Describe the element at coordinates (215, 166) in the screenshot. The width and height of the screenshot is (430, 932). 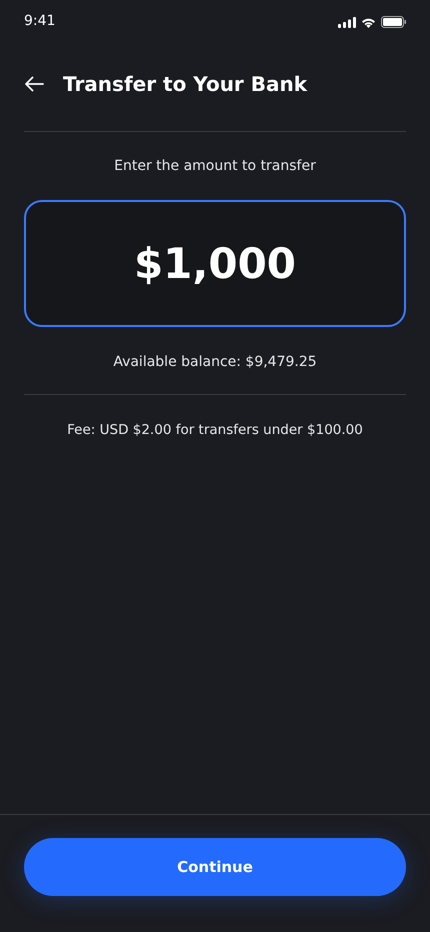
I see `amount-label: Enter the amount to transfer` at that location.